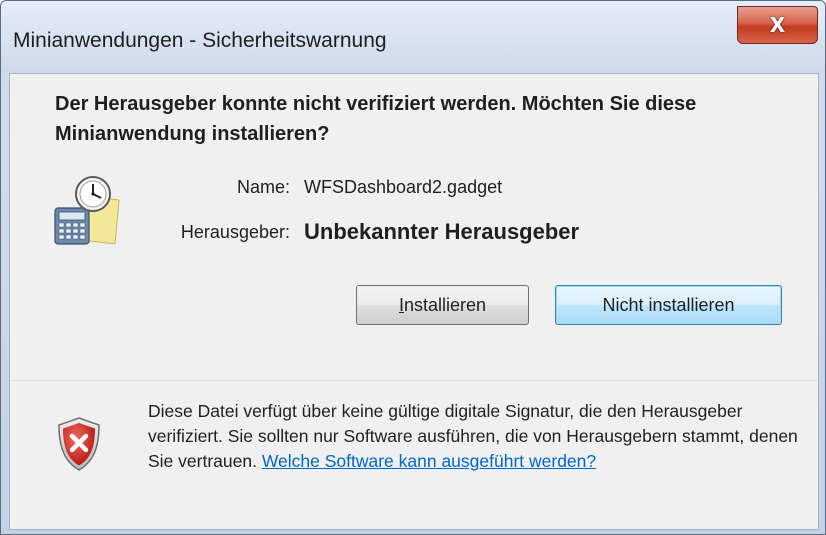  I want to click on shield-icon, so click(79, 444).